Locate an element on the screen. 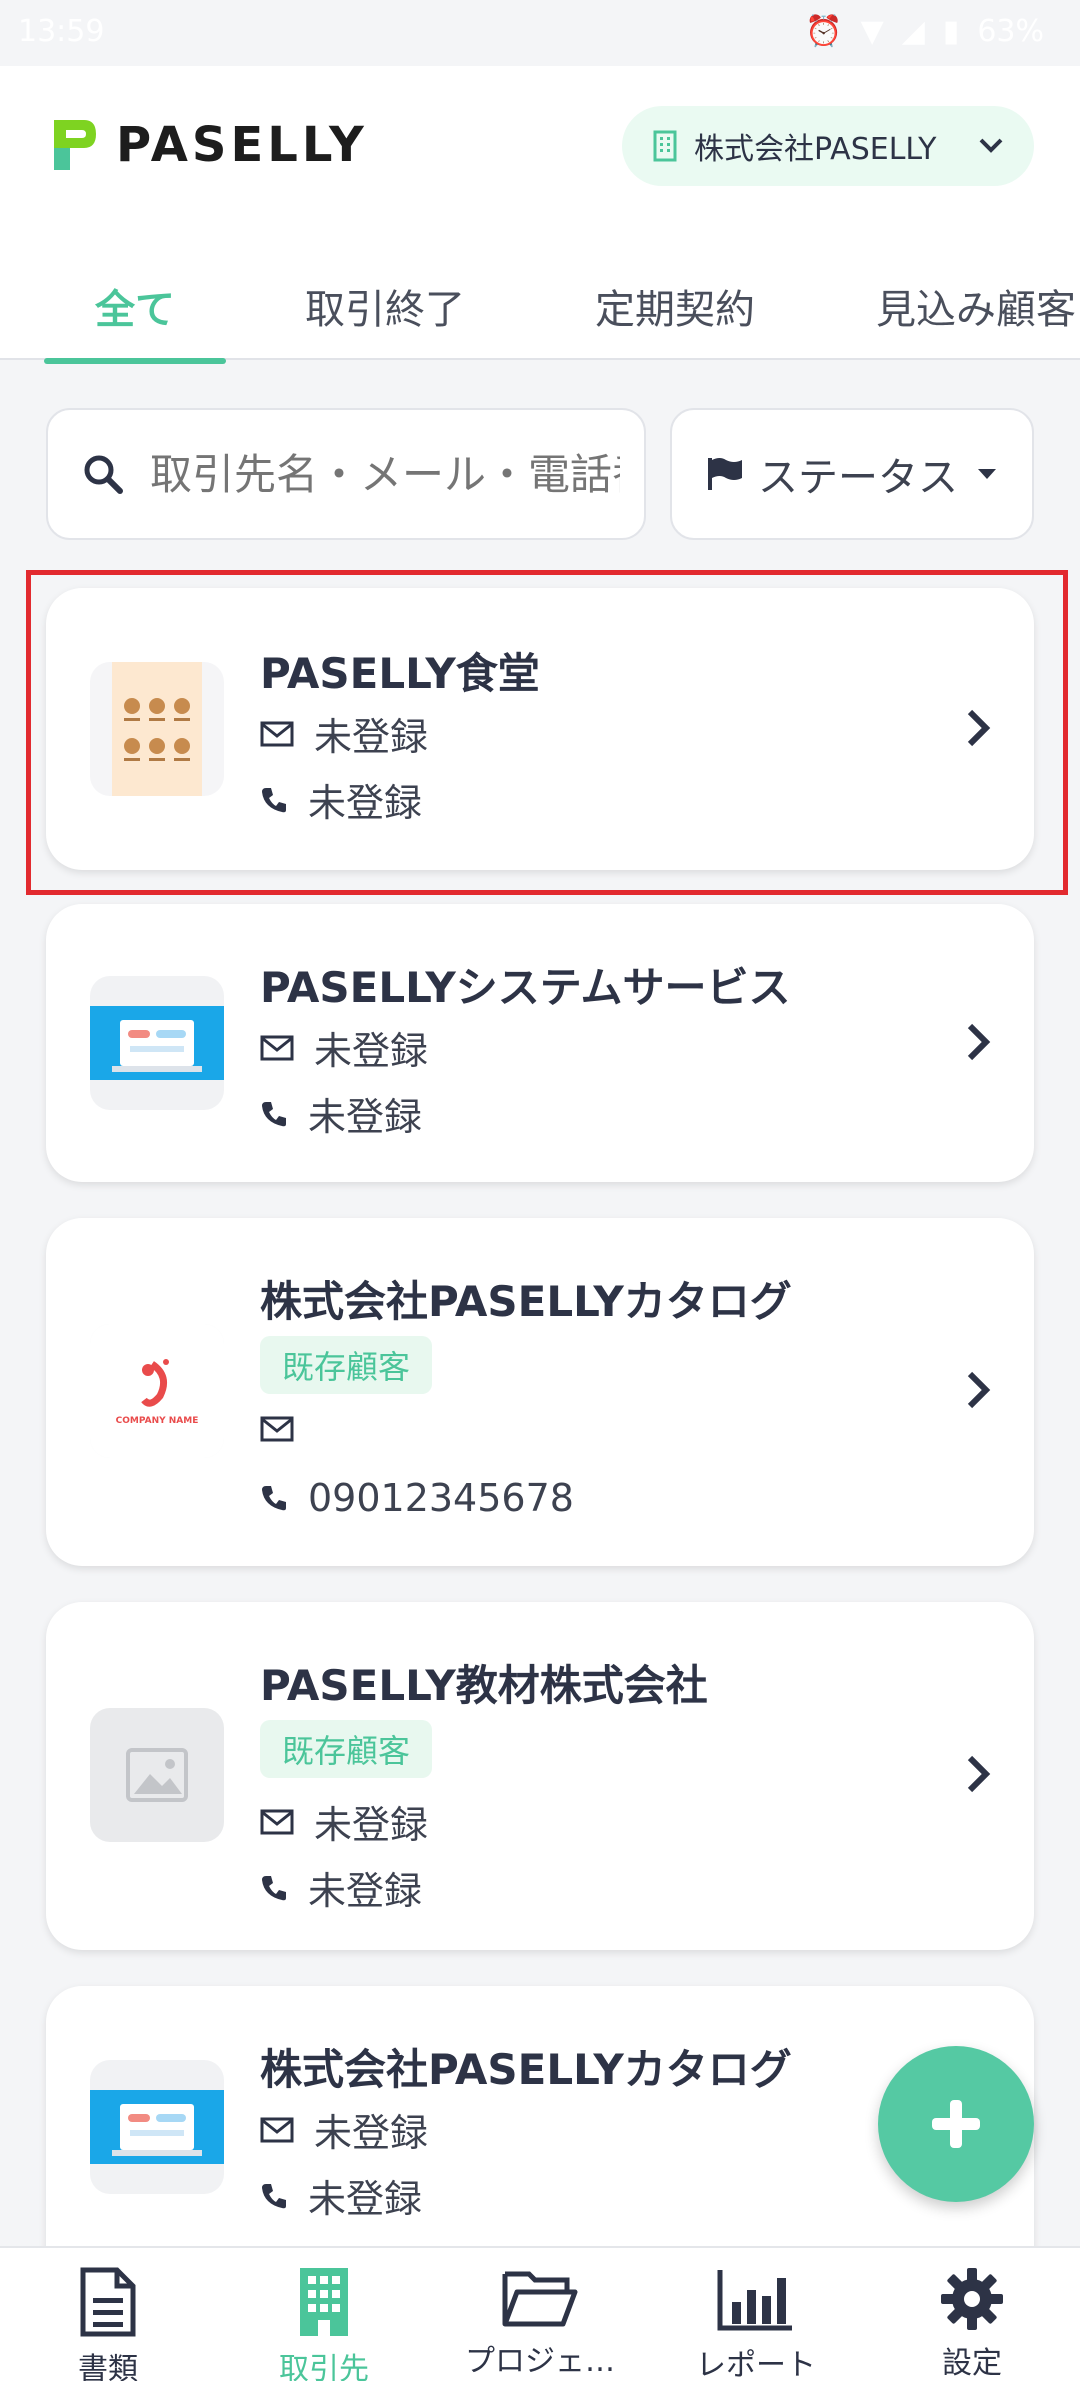 This screenshot has height=2381, width=1080. status-time: 13:59 is located at coordinates (61, 31).